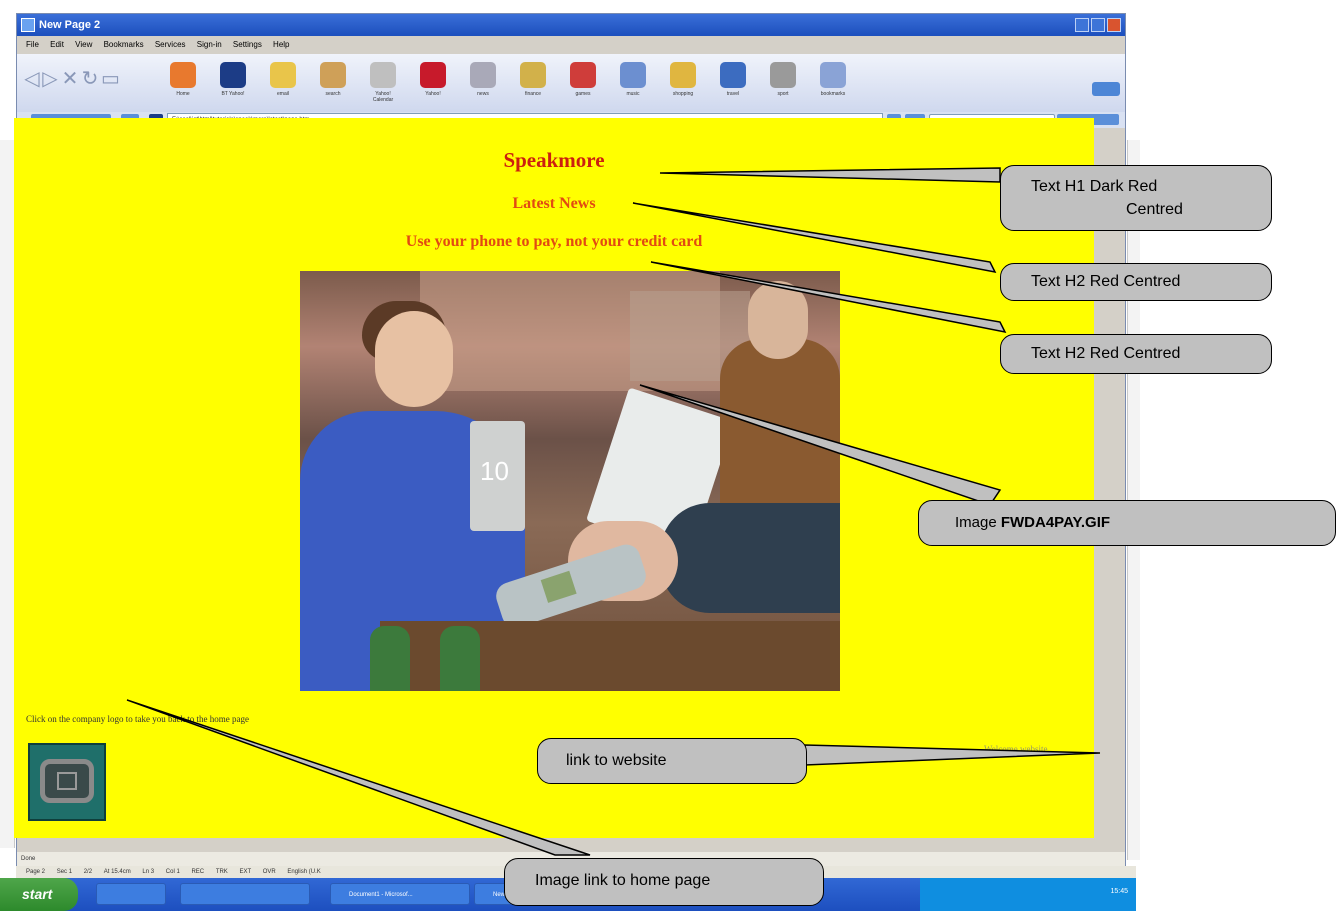 The image size is (1338, 911). I want to click on callout-h2-latest: Text H2 Red Centred, so click(1136, 282).